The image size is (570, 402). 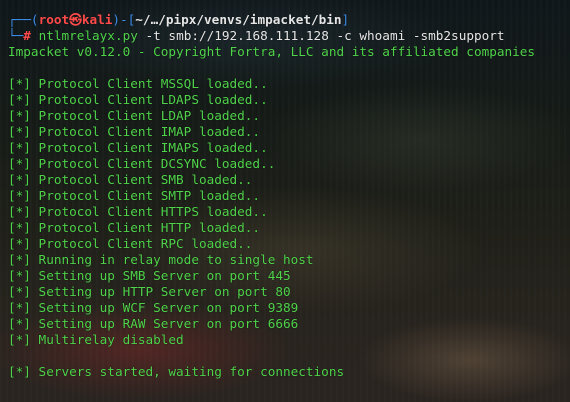 I want to click on output-line: [*] Protocol Client HTTP loaded.., so click(x=134, y=227).